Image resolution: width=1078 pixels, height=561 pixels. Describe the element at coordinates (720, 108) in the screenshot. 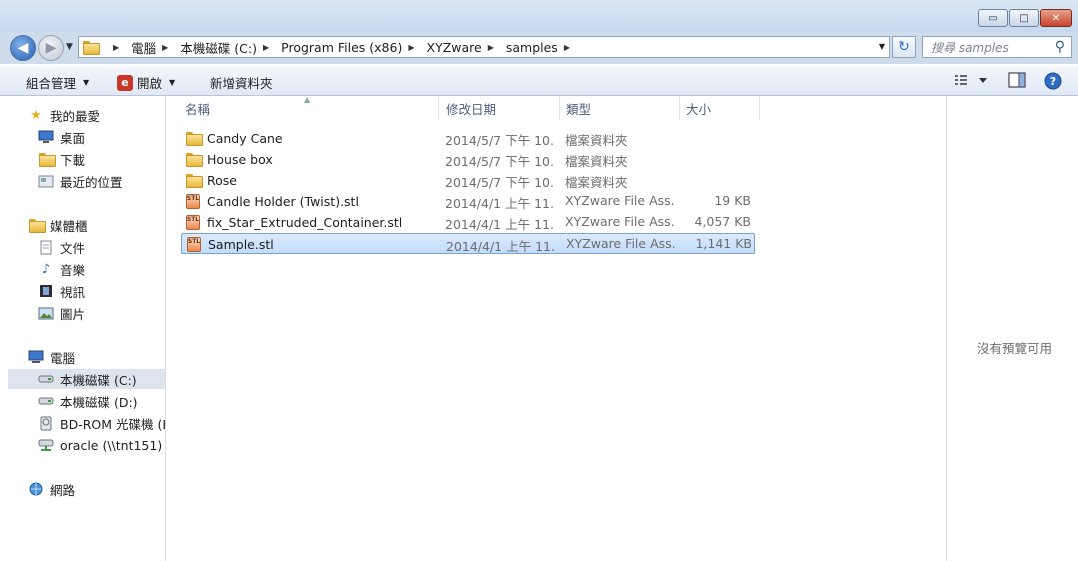

I see `column-header-size: 大小` at that location.